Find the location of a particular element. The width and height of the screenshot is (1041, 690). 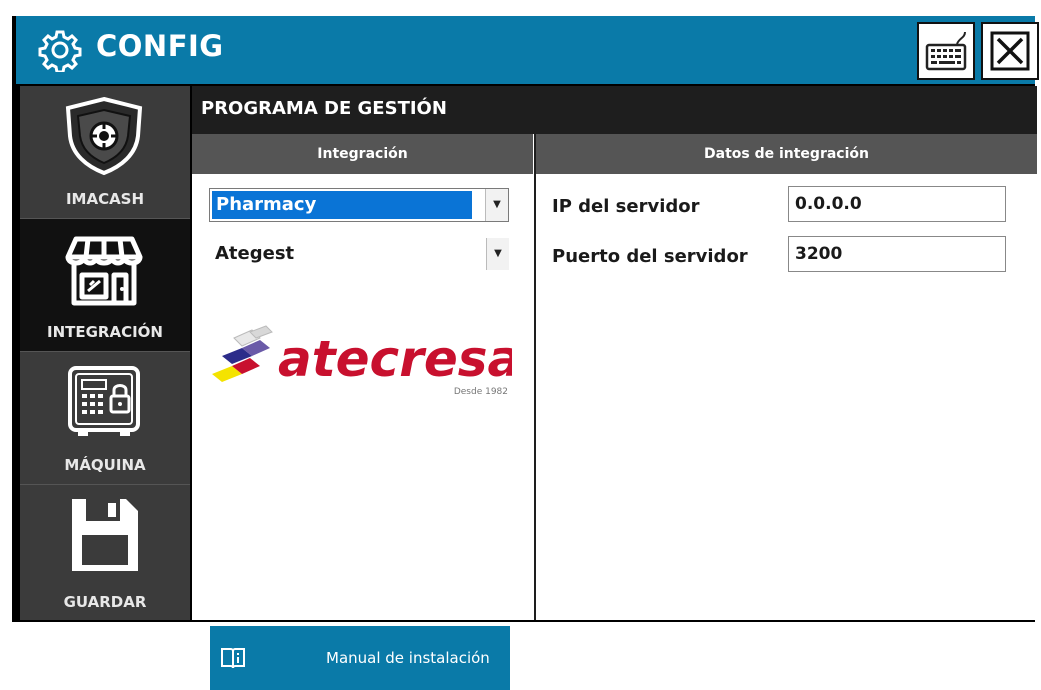

keyboard-icon is located at coordinates (946, 51).